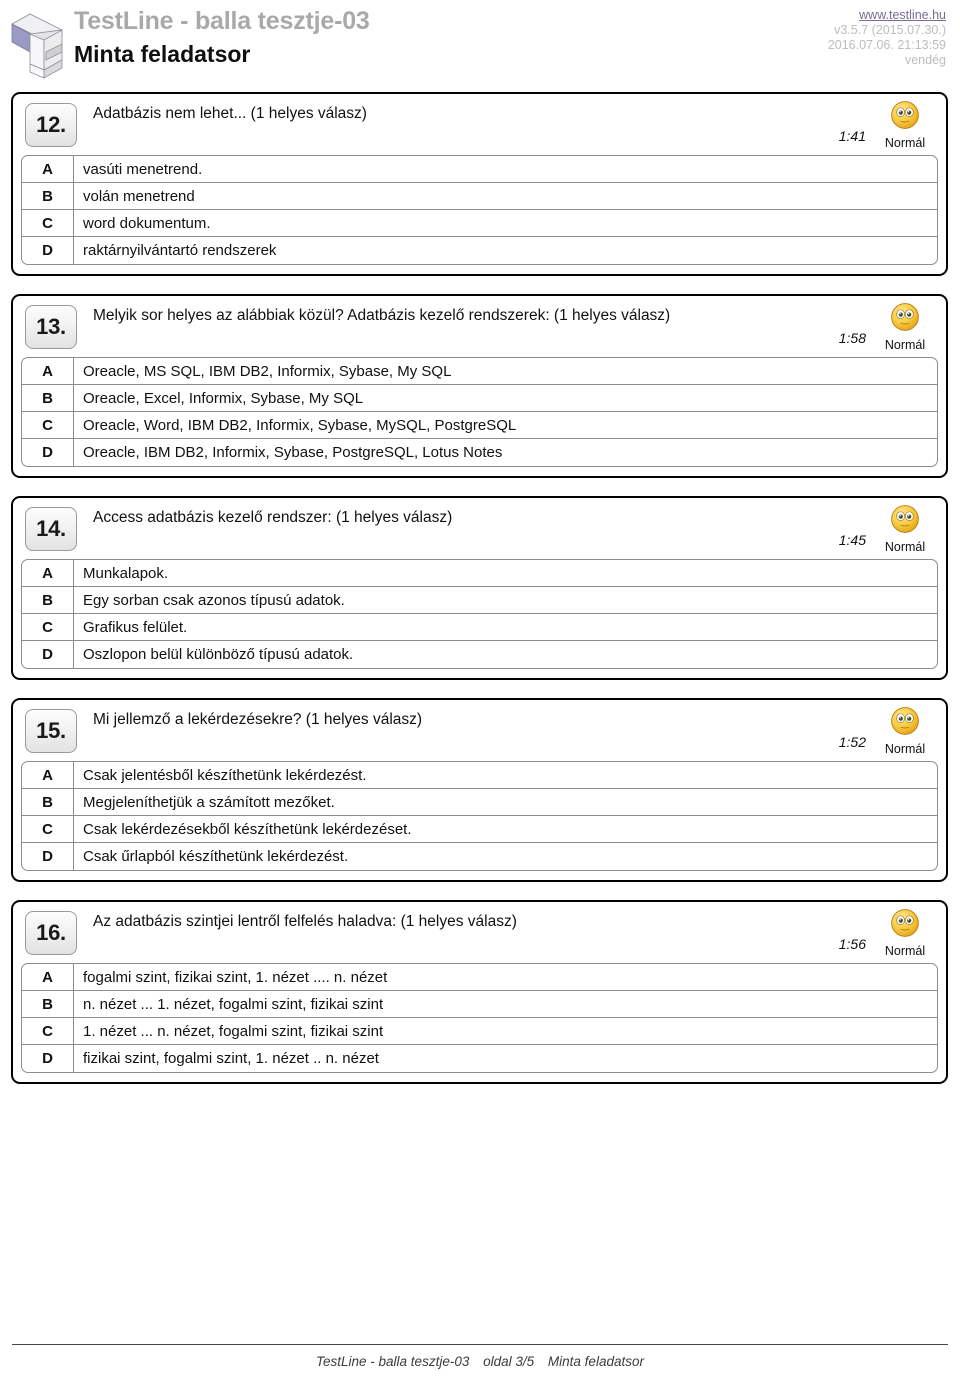  What do you see at coordinates (479, 627) in the screenshot?
I see `answer-row-c: C Grafikus felület.` at bounding box center [479, 627].